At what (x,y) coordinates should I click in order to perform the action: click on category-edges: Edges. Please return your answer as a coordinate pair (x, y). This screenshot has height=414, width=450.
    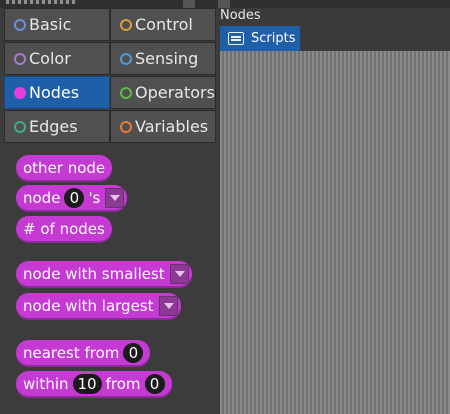
    Looking at the image, I should click on (57, 126).